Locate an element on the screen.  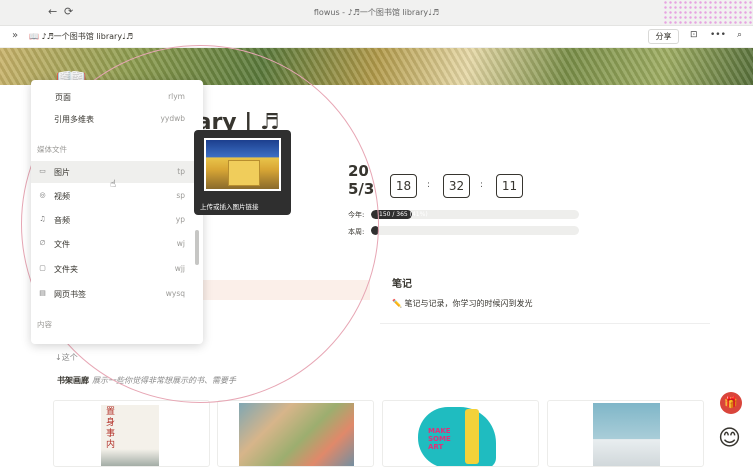
book-cover-art: 置身事内 is located at coordinates (111, 428).